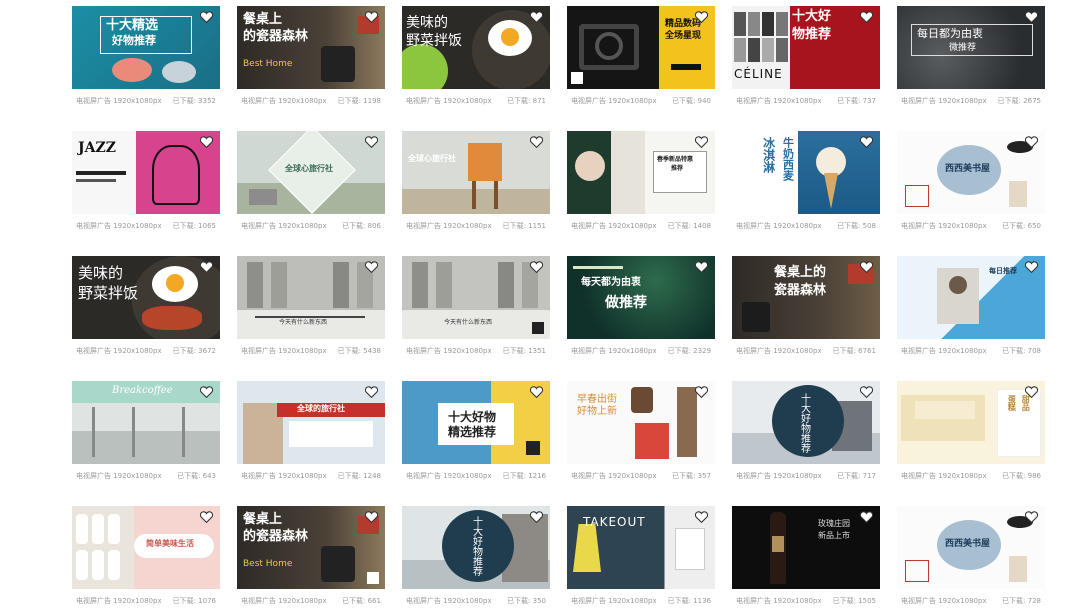 This screenshot has height=610, width=1080. I want to click on thumb-title-line: 餐桌上, so click(263, 519).